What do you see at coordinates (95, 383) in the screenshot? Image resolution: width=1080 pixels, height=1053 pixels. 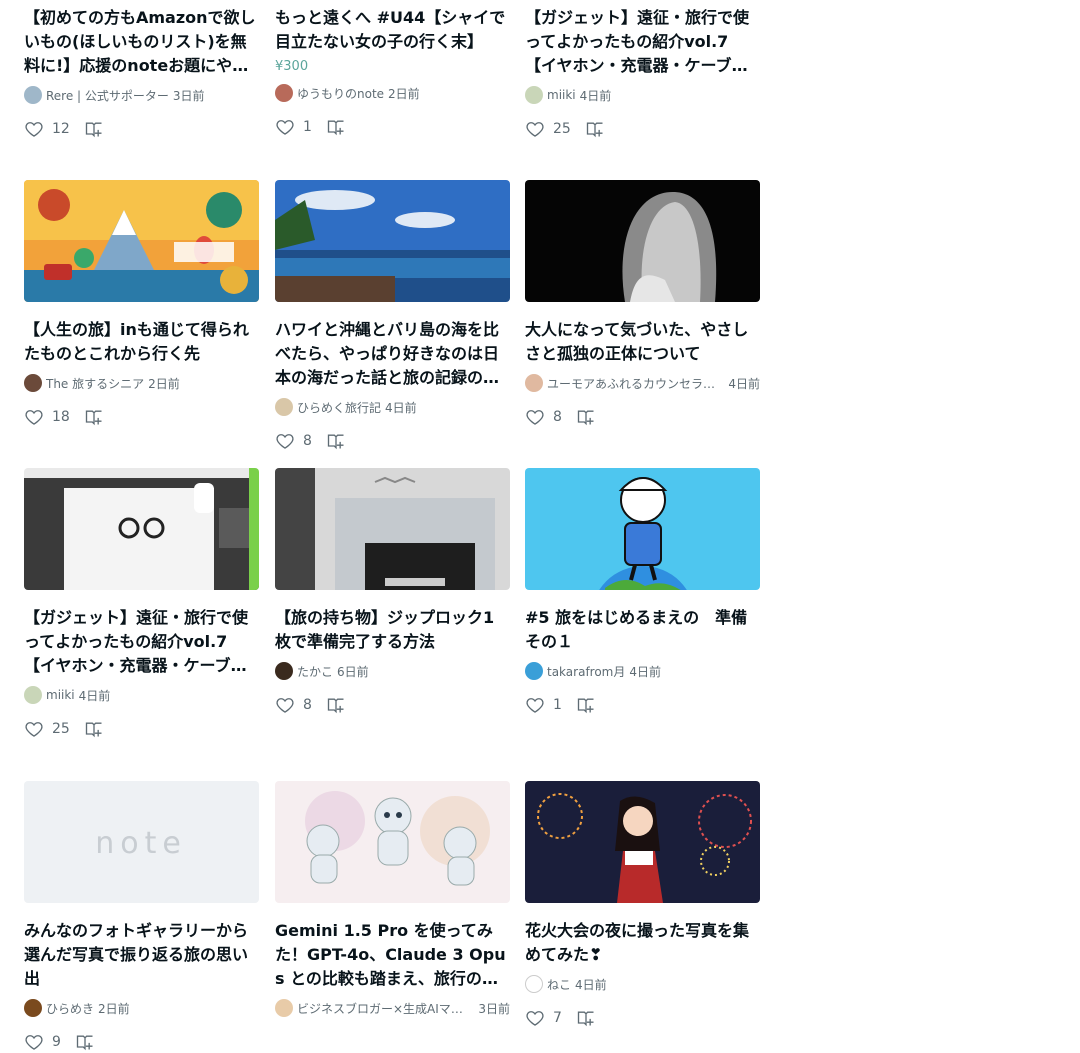 I see `author-name: The 旅するシニア` at bounding box center [95, 383].